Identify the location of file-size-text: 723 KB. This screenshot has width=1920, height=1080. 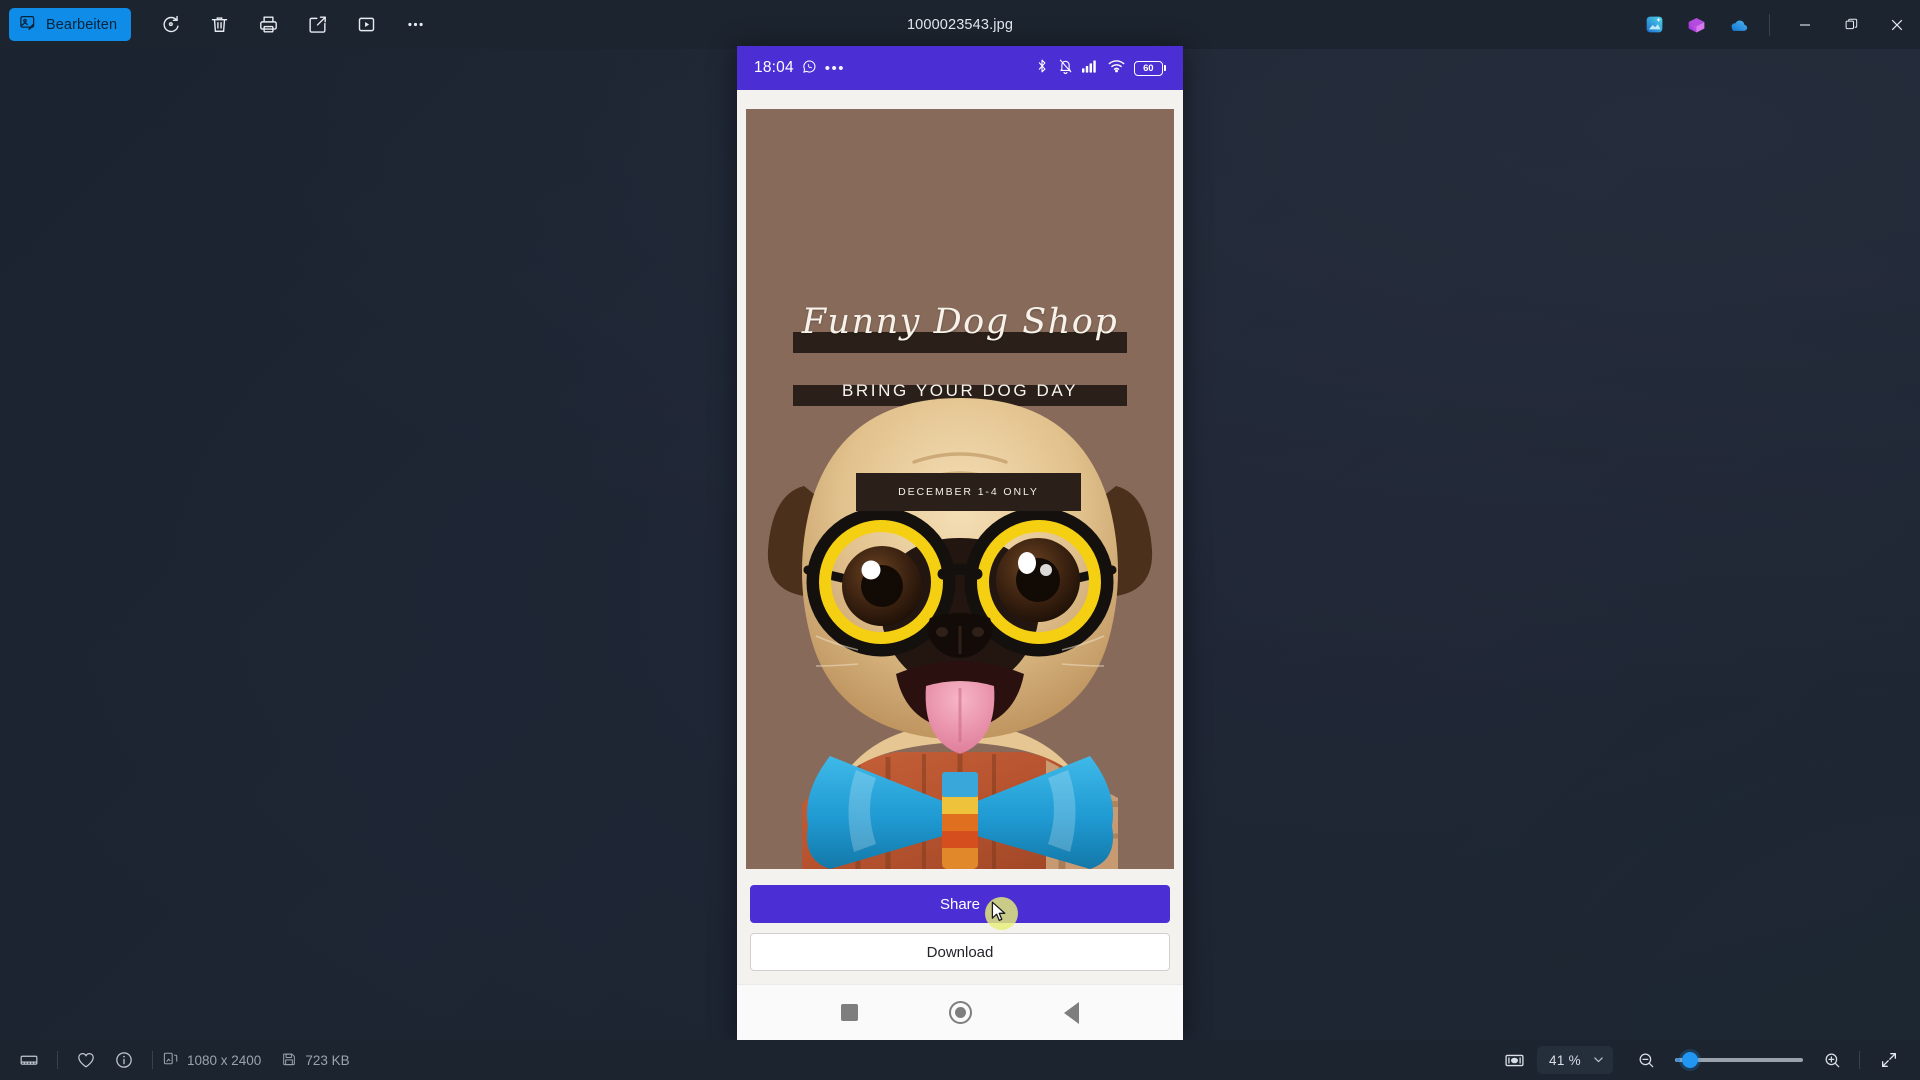
(327, 1060).